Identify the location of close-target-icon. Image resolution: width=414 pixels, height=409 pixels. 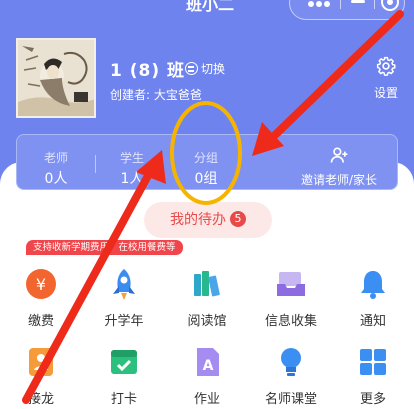
(390, 5).